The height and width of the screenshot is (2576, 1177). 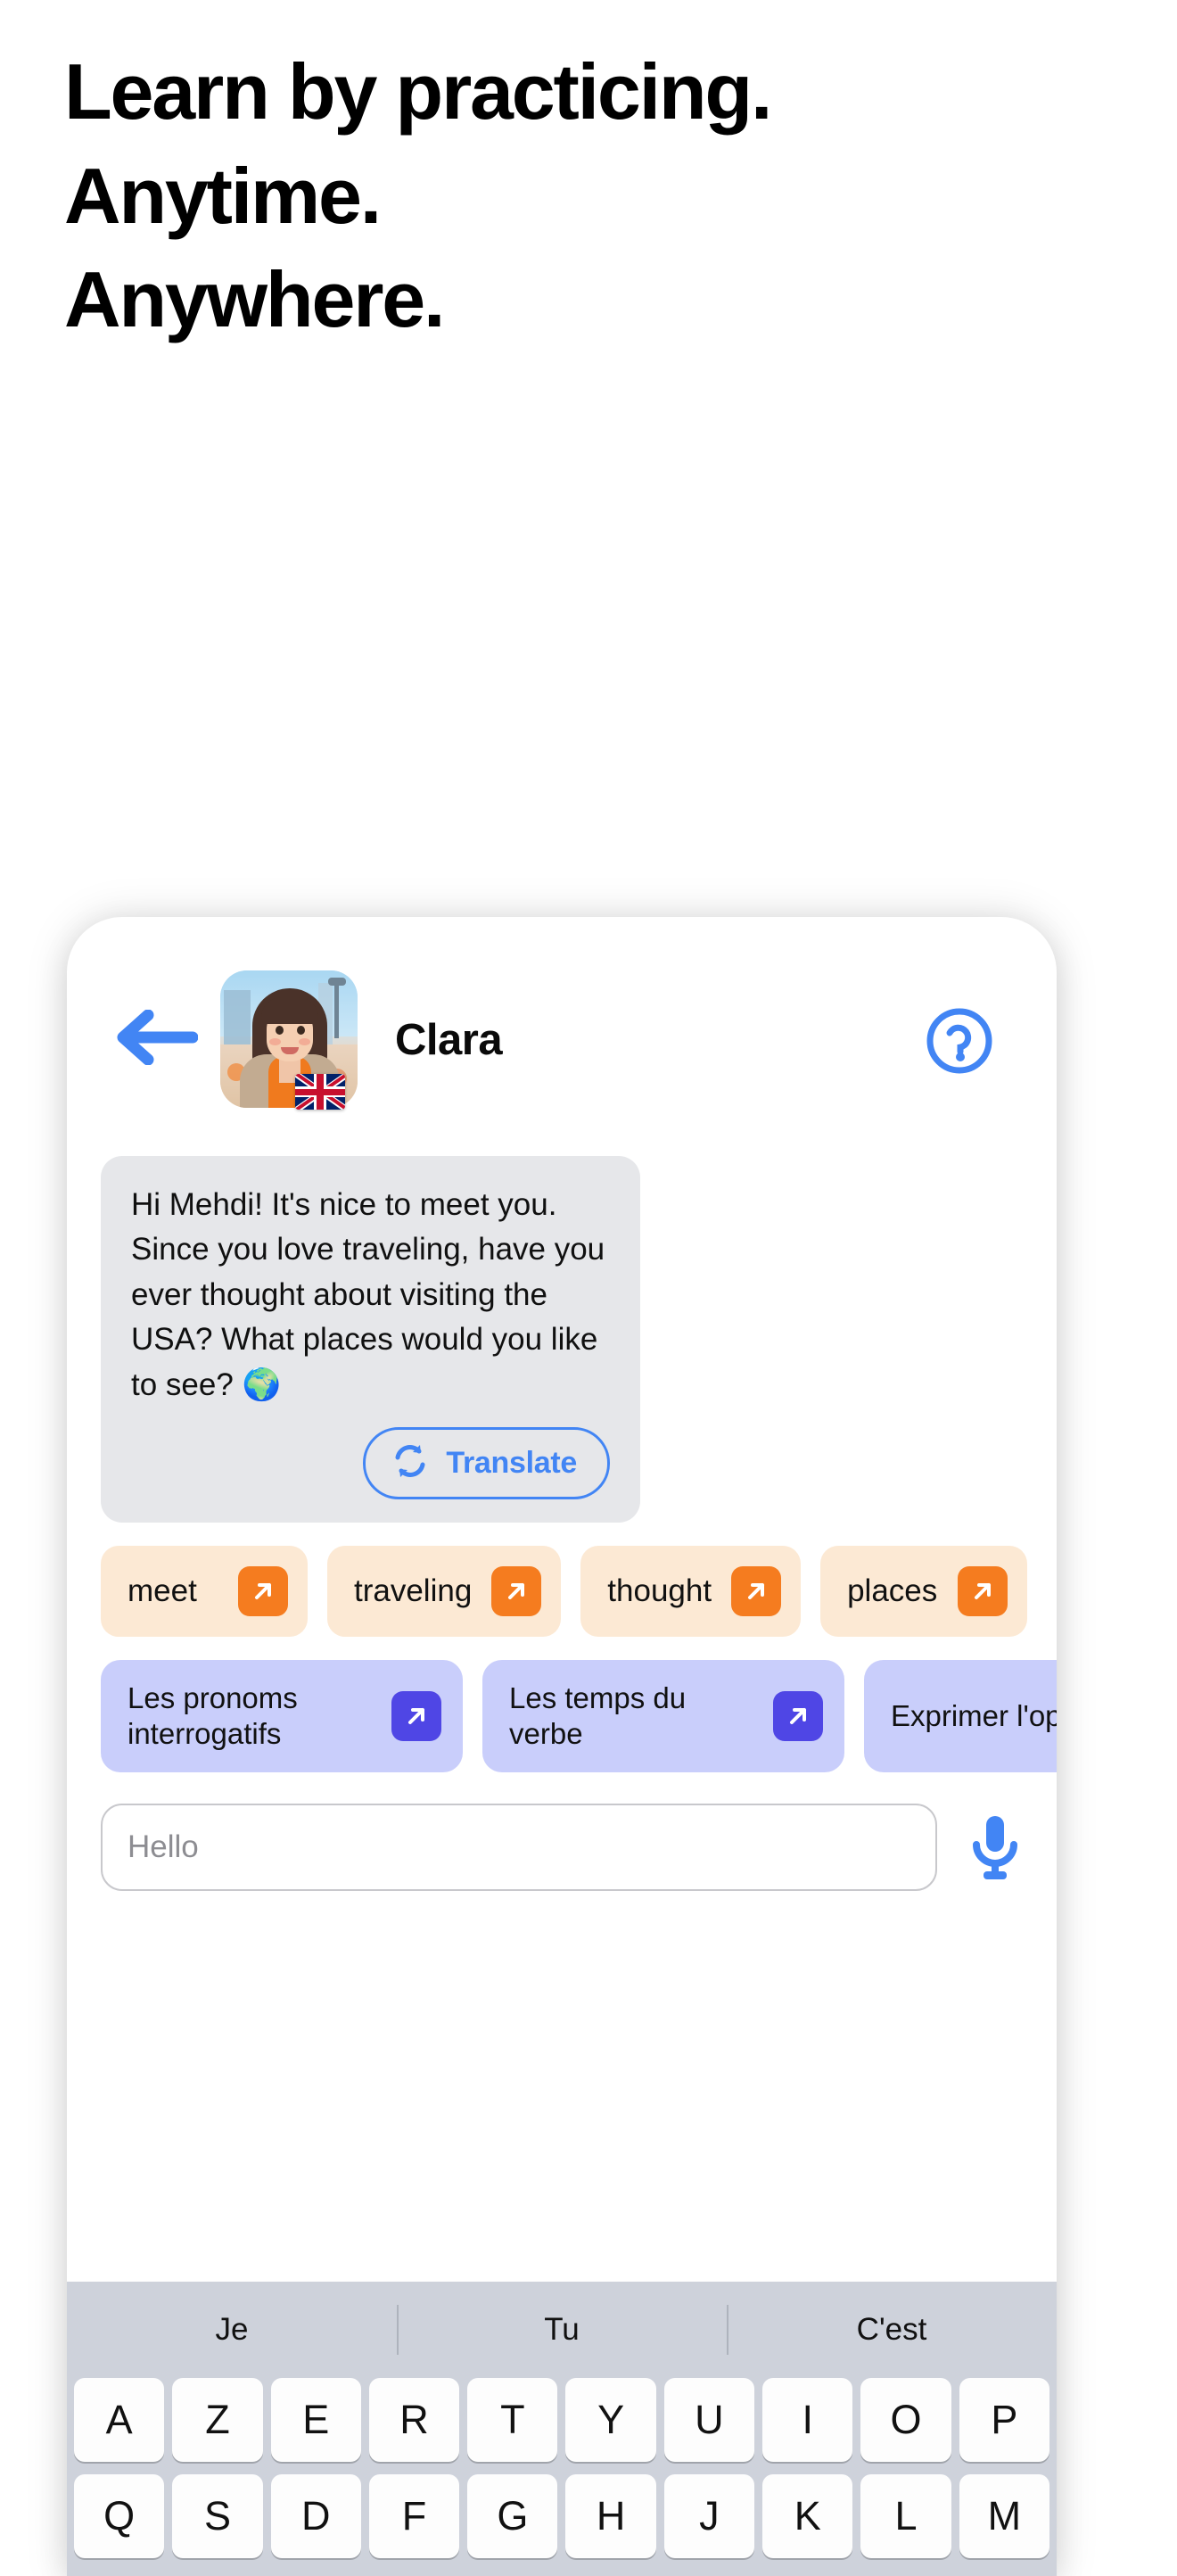 What do you see at coordinates (709, 2420) in the screenshot?
I see `key-u: U` at bounding box center [709, 2420].